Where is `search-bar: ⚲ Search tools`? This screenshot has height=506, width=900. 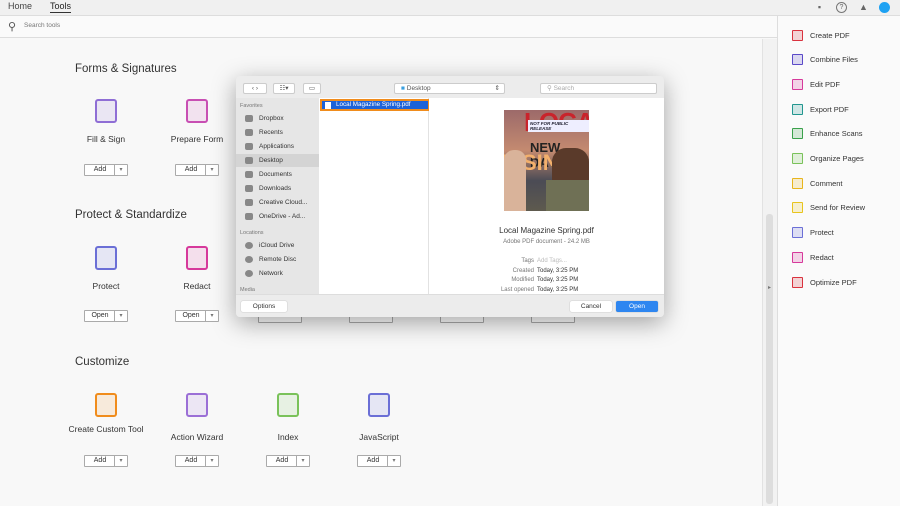 search-bar: ⚲ Search tools is located at coordinates (388, 27).